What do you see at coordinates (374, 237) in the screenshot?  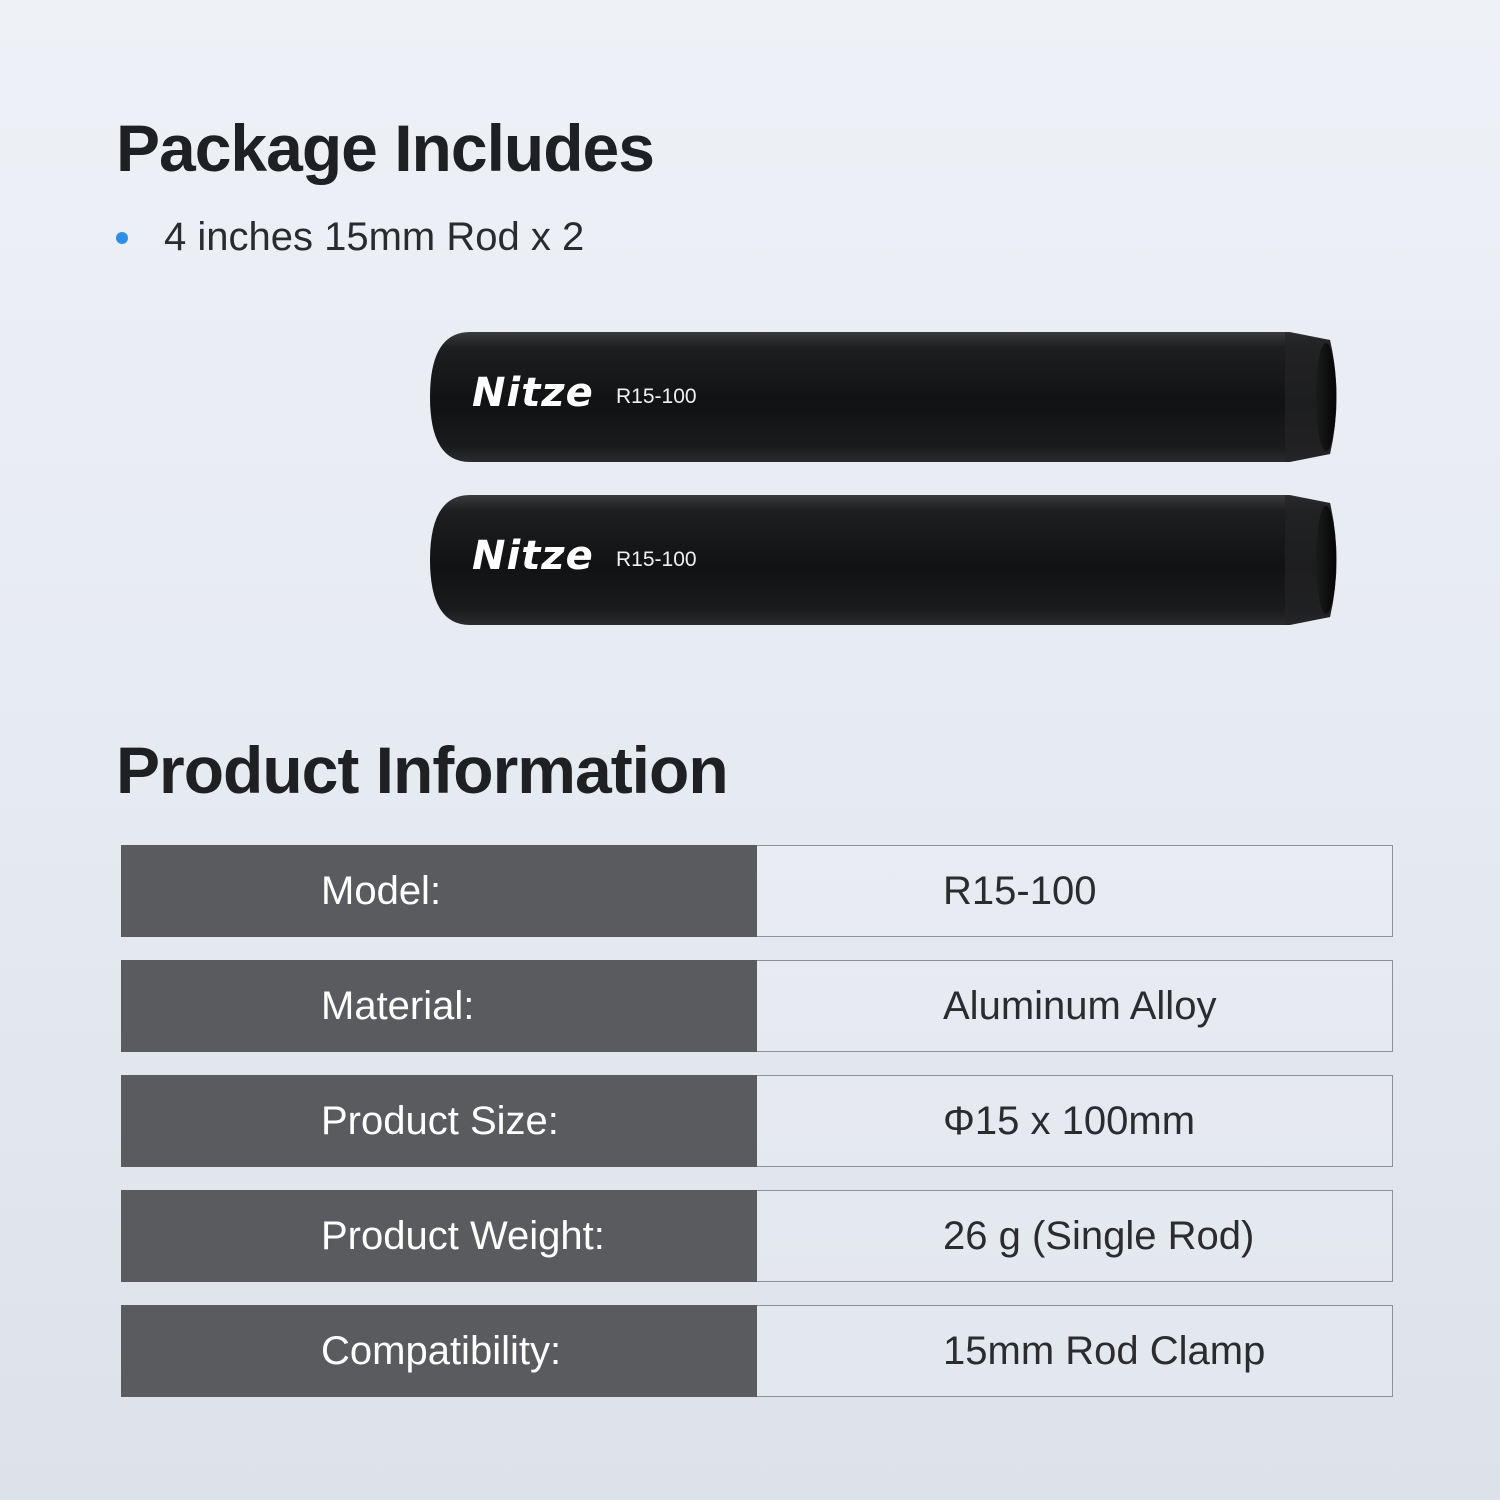 I see `package-item-text: 4 inches 15mm Rod x 2` at bounding box center [374, 237].